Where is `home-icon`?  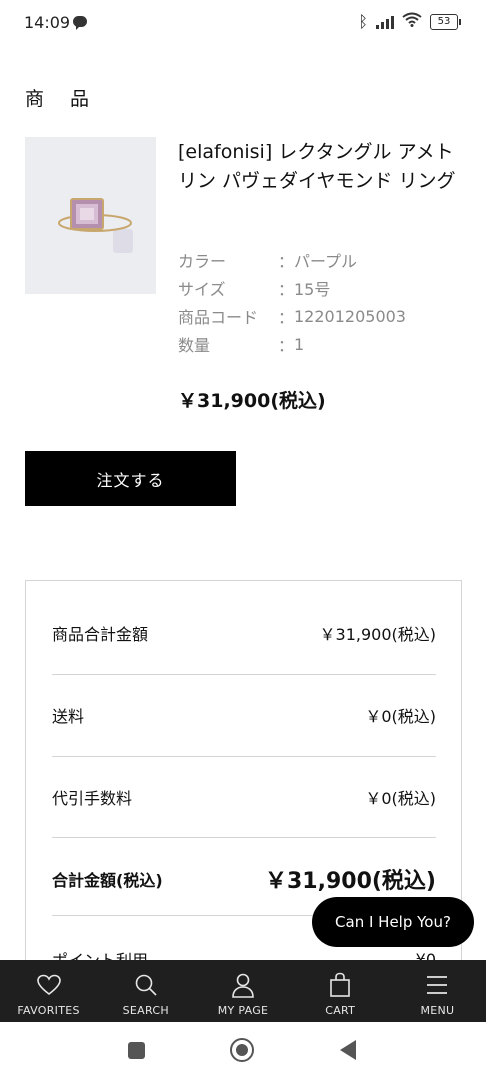 home-icon is located at coordinates (242, 1050).